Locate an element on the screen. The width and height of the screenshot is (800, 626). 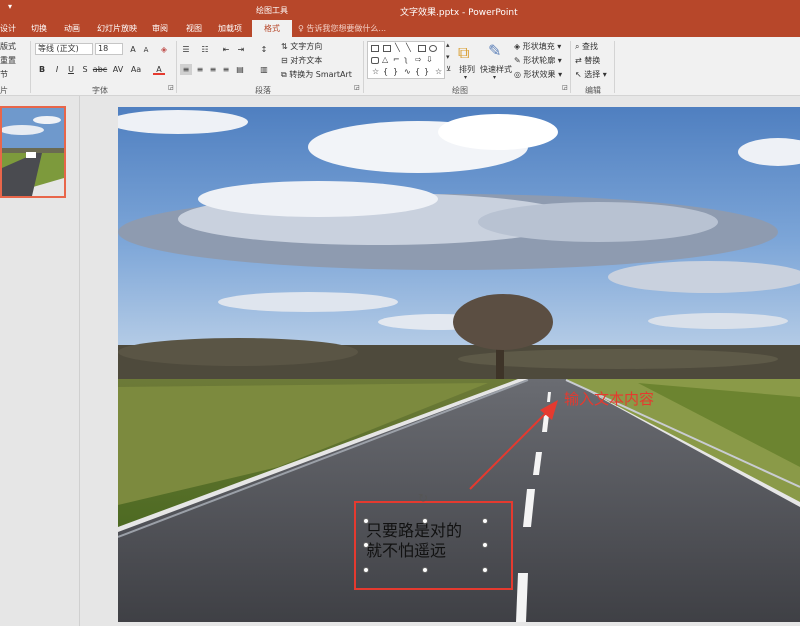
brace-close-shape-icon: } is located at coordinates (395, 71).